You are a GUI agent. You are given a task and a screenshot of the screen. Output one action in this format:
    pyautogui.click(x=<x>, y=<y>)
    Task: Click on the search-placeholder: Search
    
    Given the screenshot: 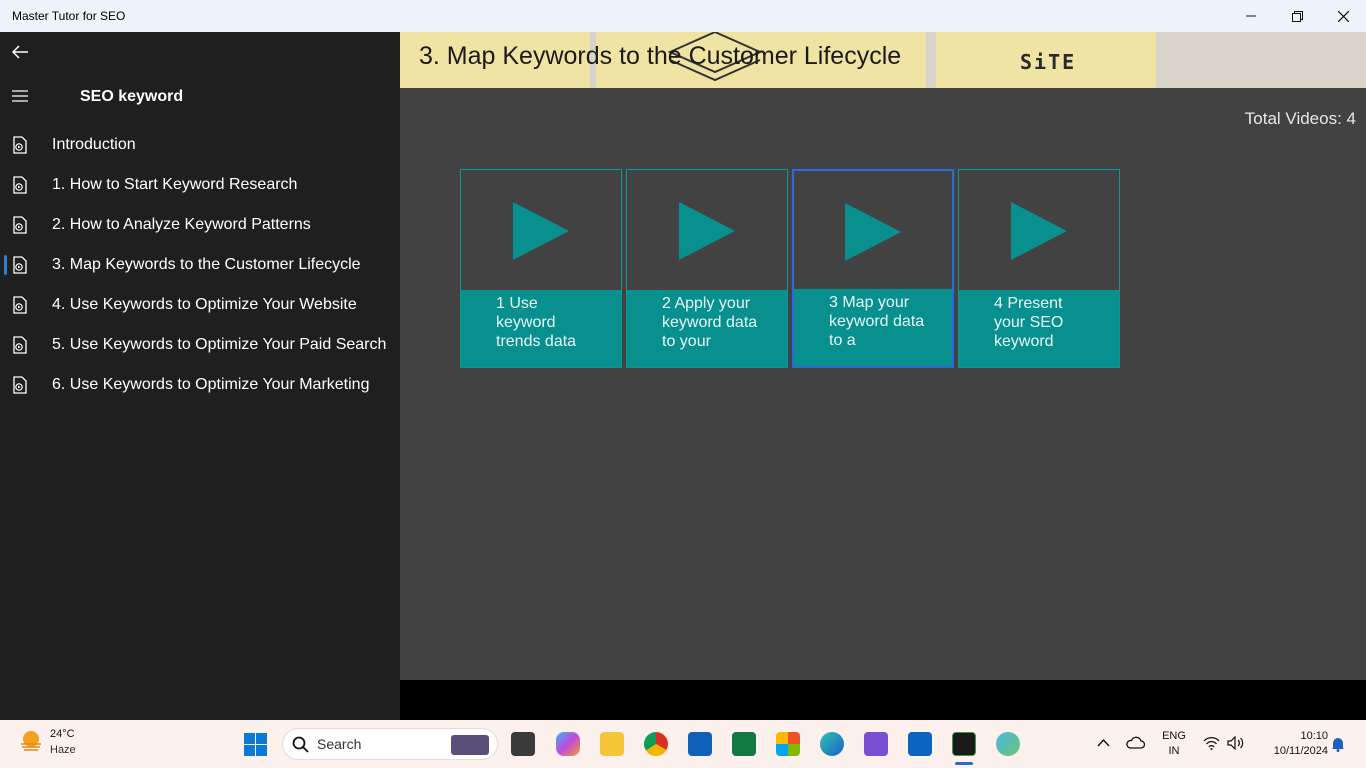 What is the action you would take?
    pyautogui.click(x=339, y=744)
    